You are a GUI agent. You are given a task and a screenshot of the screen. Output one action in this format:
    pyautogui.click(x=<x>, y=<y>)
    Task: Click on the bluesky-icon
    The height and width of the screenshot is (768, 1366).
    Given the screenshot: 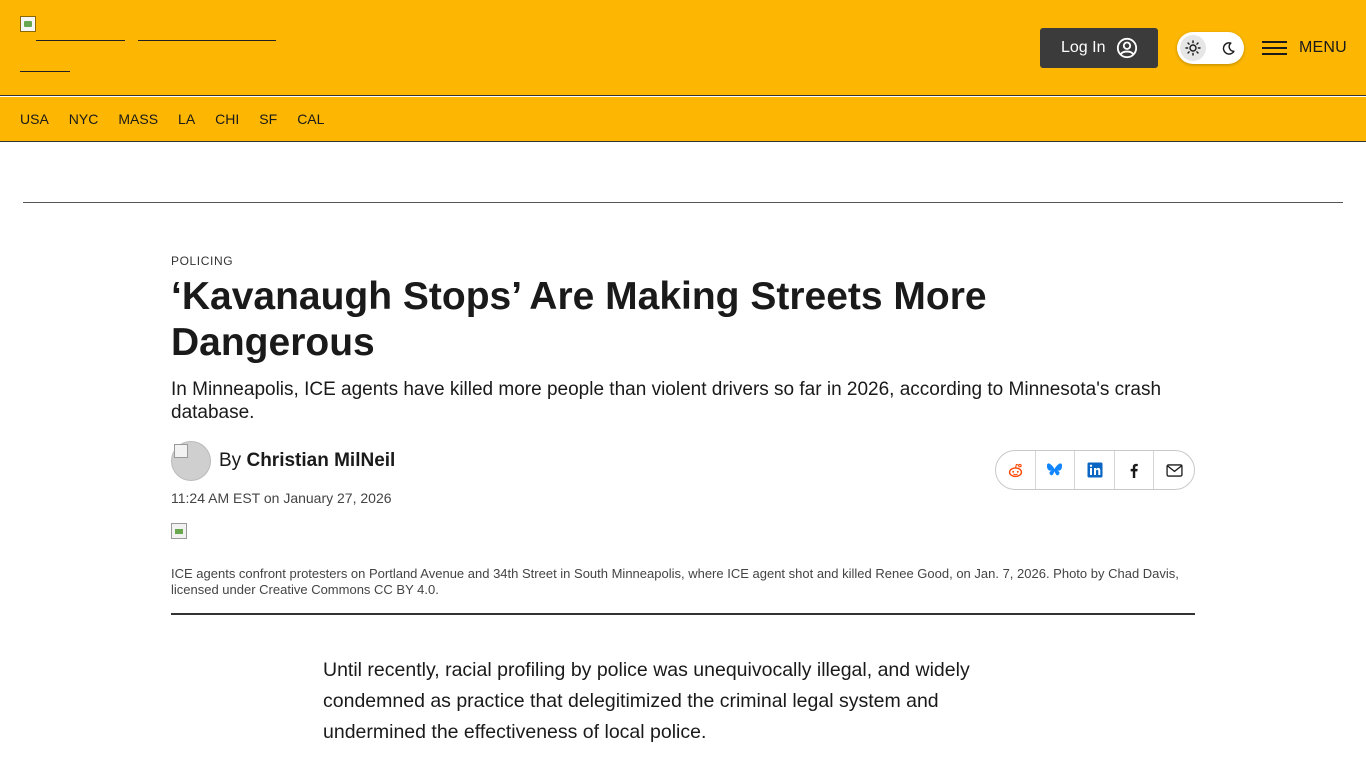 What is the action you would take?
    pyautogui.click(x=1055, y=469)
    